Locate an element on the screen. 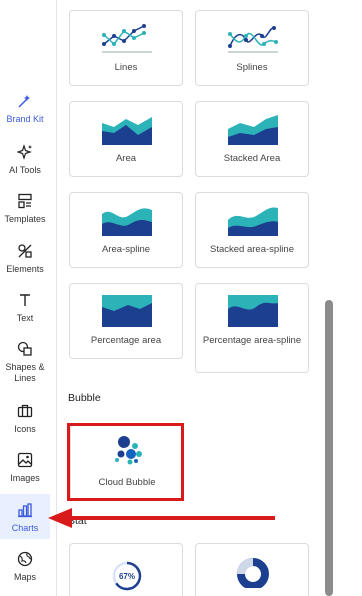 Image resolution: width=362 pixels, height=596 pixels. percentage-area-chart-thumbnail is located at coordinates (127, 311).